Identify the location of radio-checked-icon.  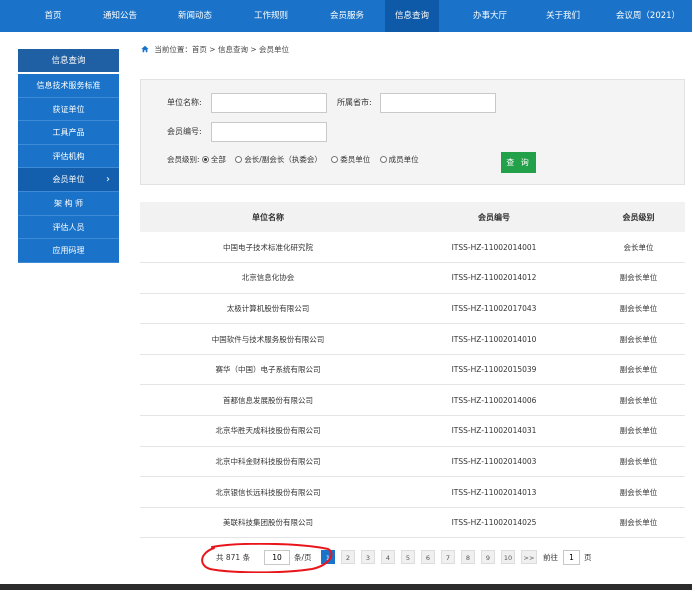
(205, 159).